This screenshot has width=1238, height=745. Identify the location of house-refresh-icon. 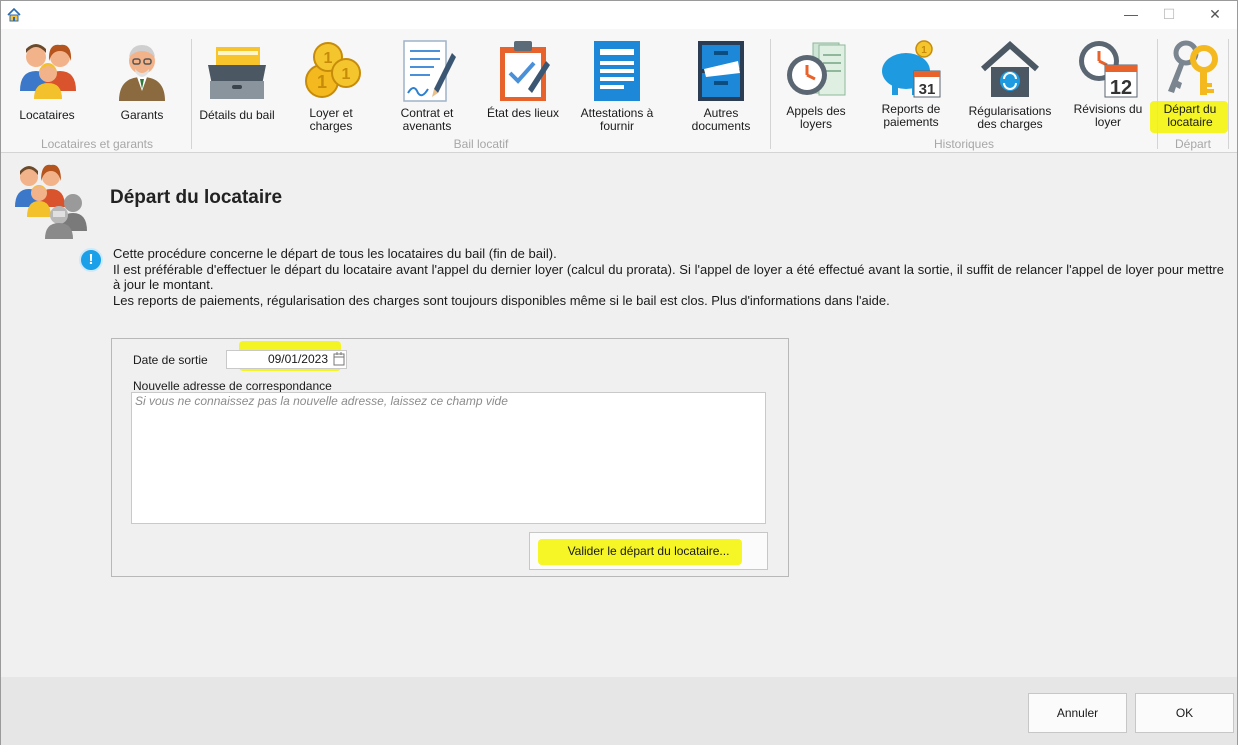
(1010, 69).